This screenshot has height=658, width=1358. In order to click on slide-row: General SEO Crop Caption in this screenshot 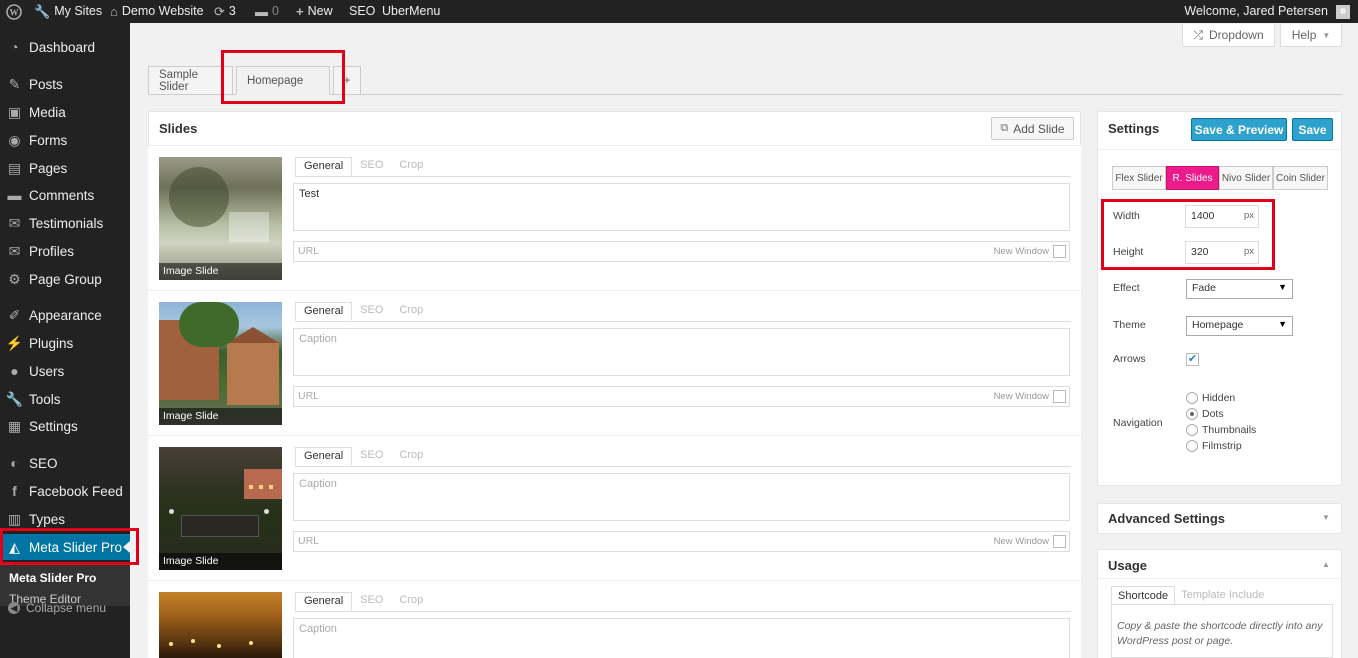, I will do `click(614, 619)`.